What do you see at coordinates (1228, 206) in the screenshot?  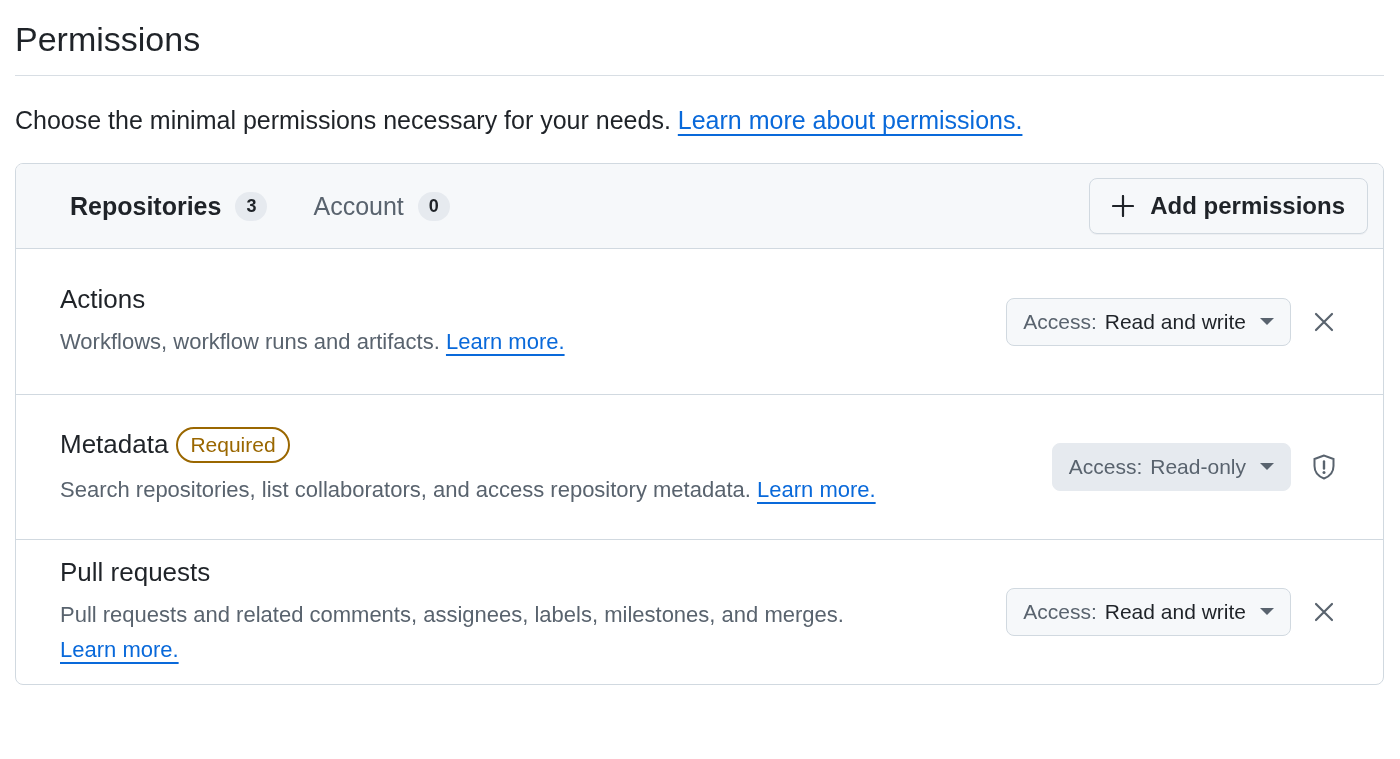 I see `add-permissions-button: Add permissions` at bounding box center [1228, 206].